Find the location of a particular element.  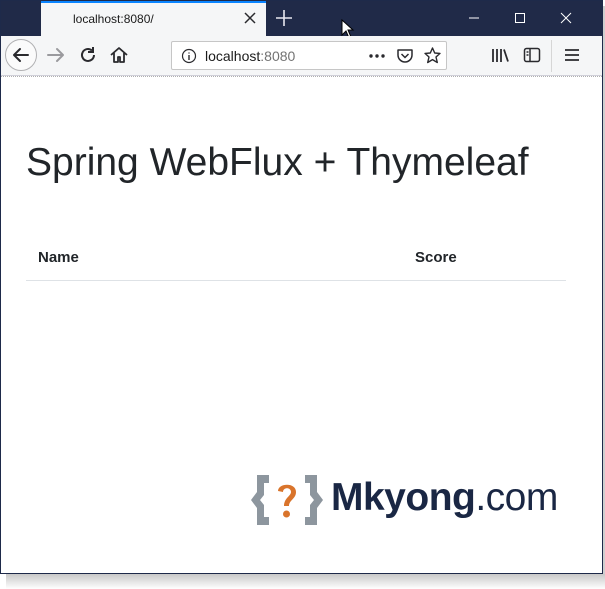

table-header-row: Name Score is located at coordinates (296, 261).